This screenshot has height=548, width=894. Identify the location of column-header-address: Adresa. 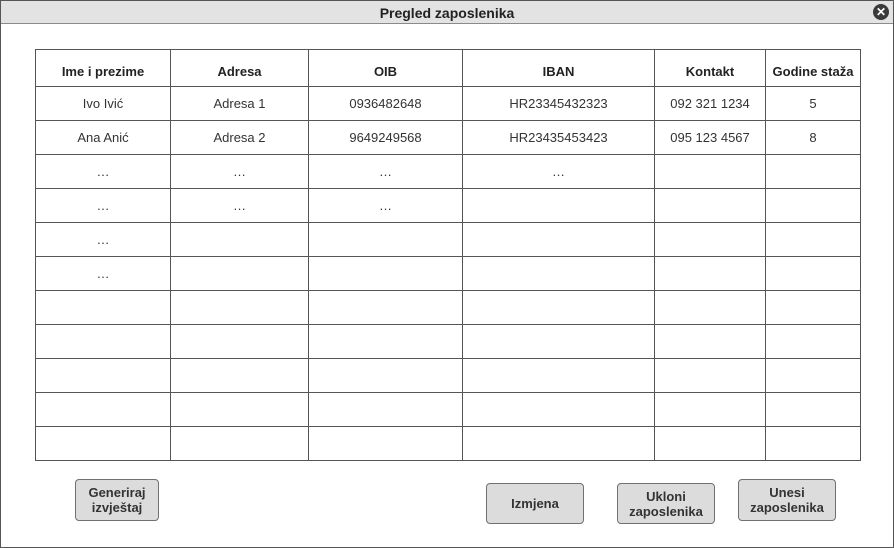
(239, 68).